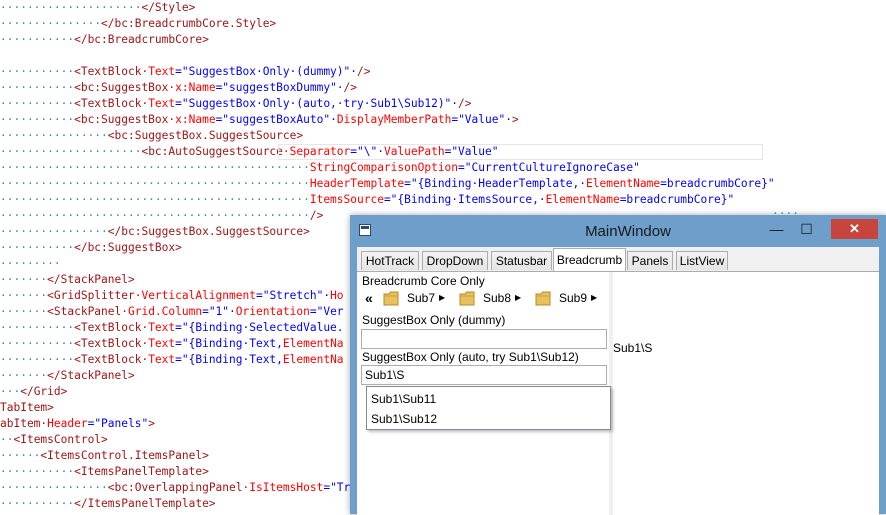 This screenshot has width=886, height=515. What do you see at coordinates (165, 311) in the screenshot?
I see `xml-attribute: Grid.Column` at bounding box center [165, 311].